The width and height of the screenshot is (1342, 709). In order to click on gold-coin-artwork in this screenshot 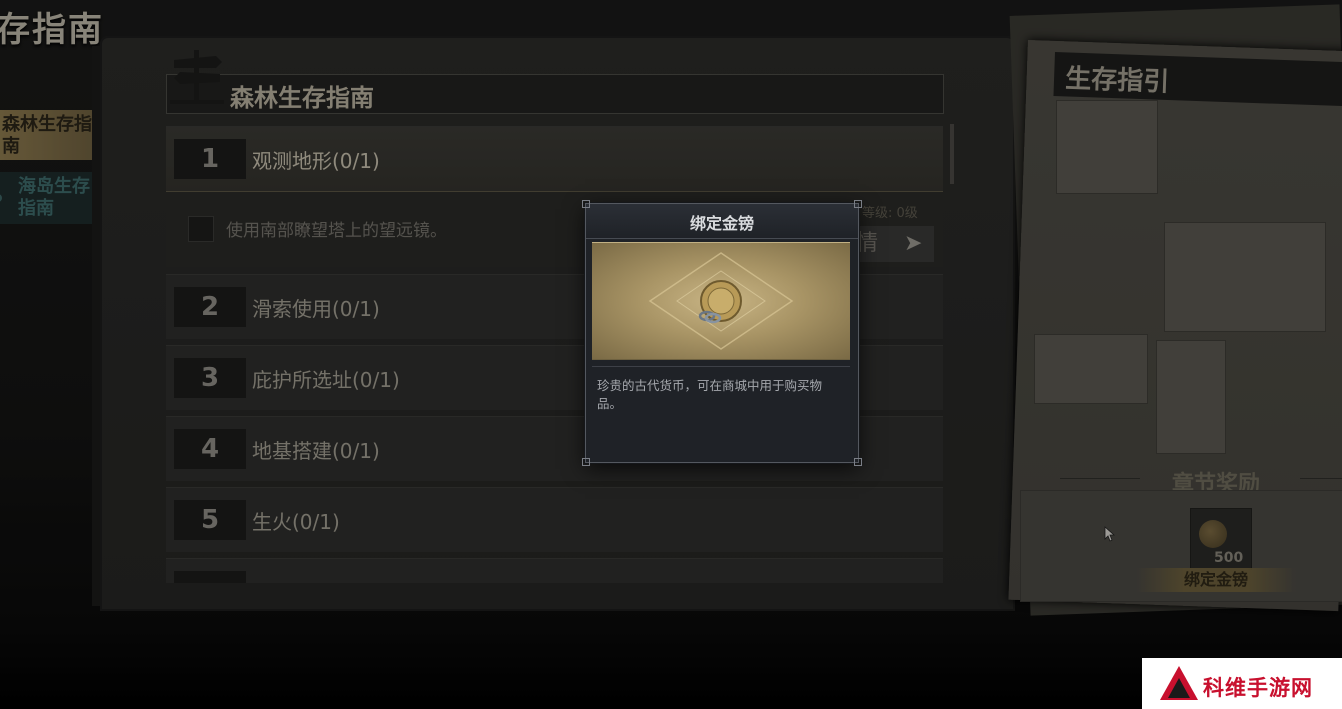, I will do `click(721, 301)`.